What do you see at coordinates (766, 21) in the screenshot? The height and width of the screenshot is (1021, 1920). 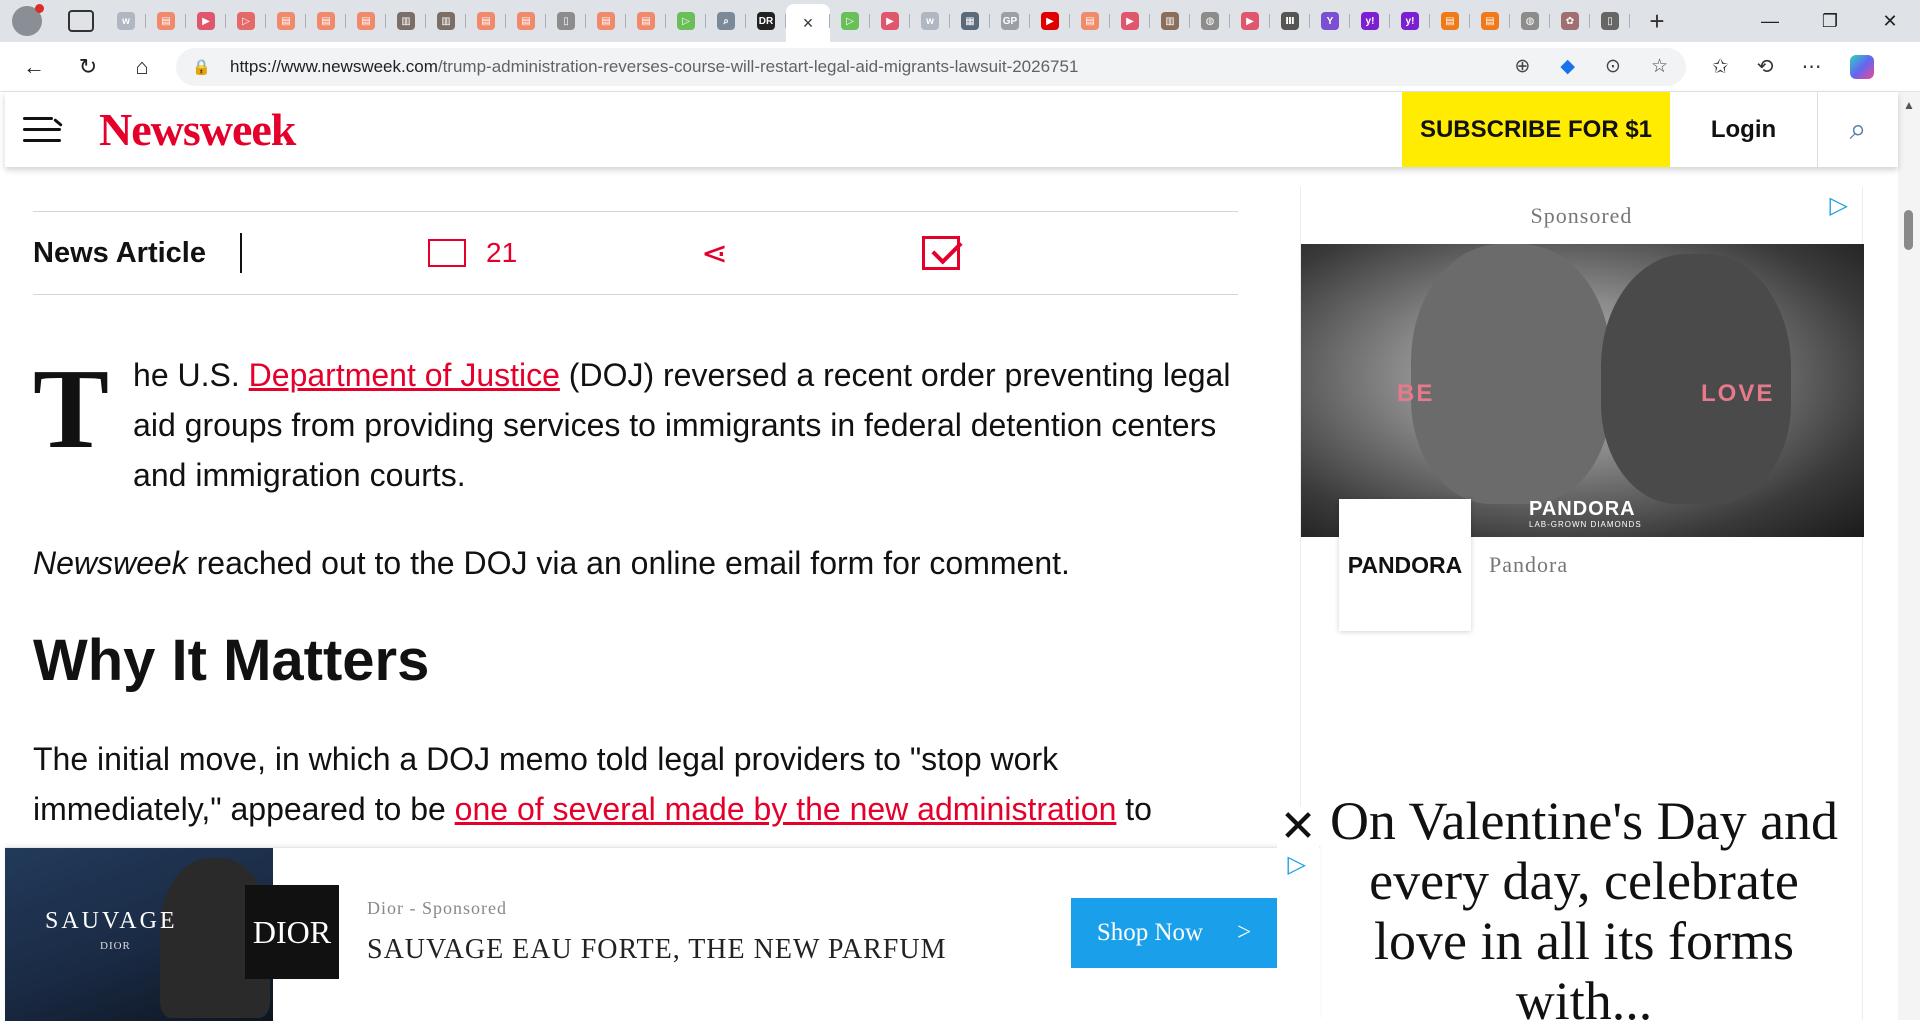 I see `browser-tab: DR` at bounding box center [766, 21].